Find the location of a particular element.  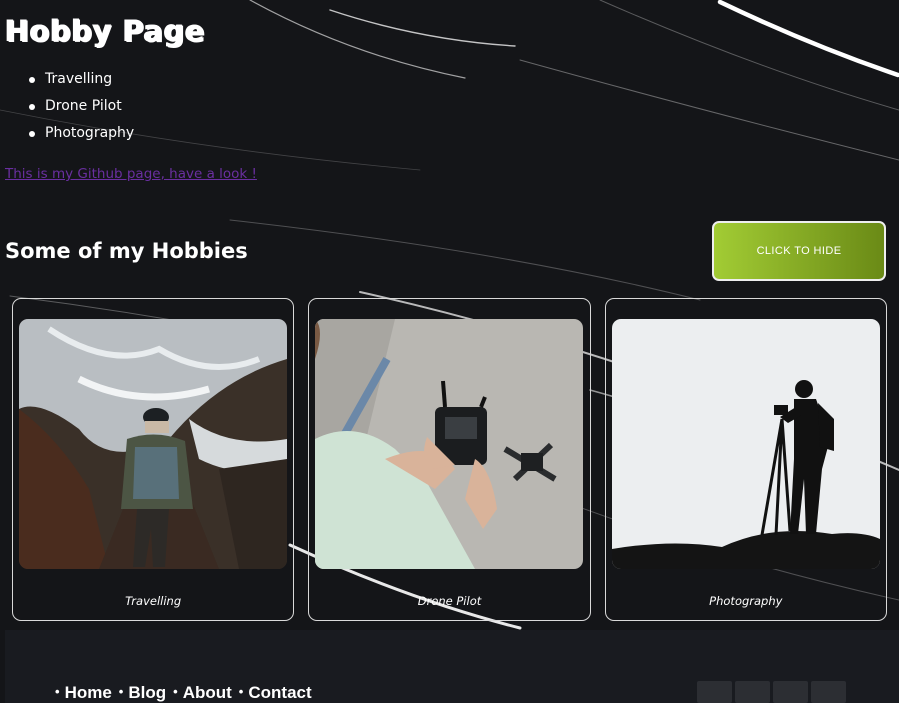

hobby-card-travelling: Travelling is located at coordinates (153, 459).